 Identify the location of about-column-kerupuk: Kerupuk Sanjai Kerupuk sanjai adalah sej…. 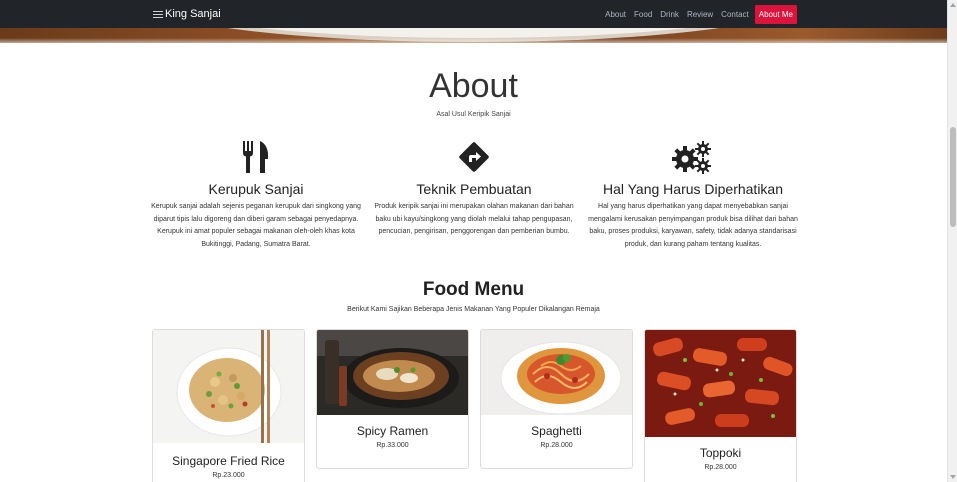
(256, 194).